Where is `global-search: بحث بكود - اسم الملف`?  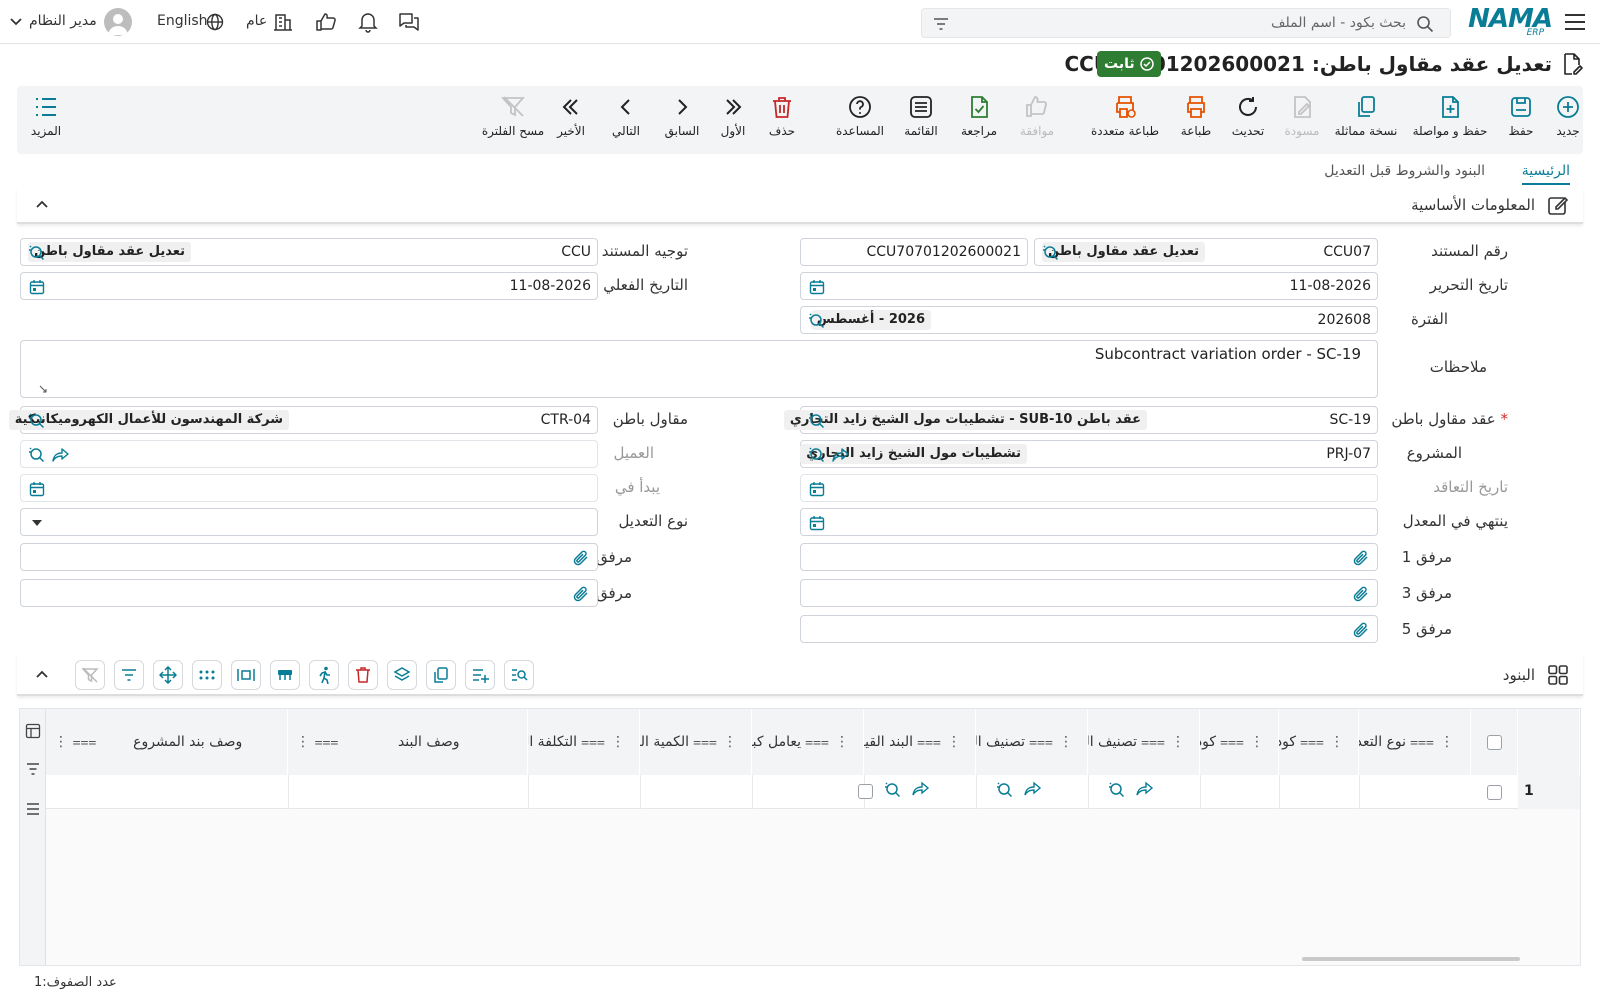
global-search: بحث بكود - اسم الملف is located at coordinates (1186, 23).